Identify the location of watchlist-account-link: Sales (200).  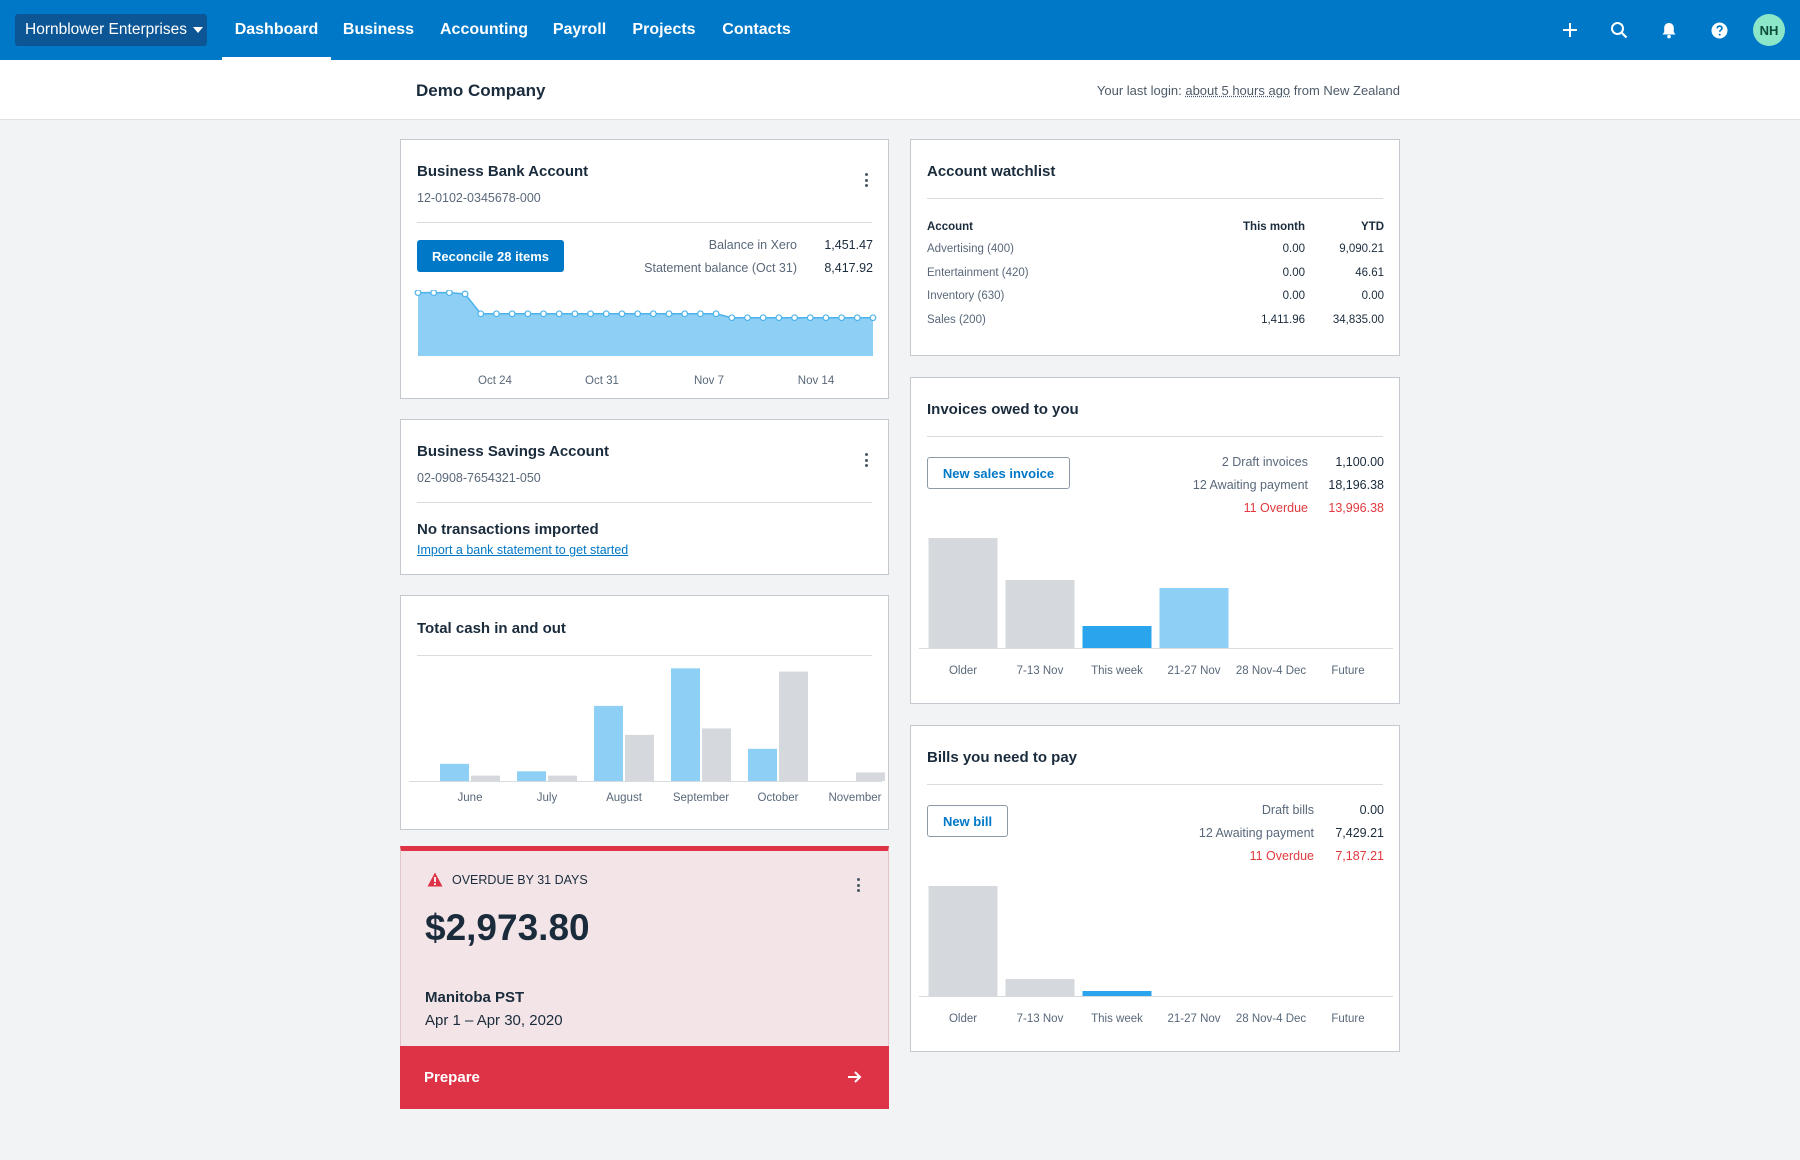
(956, 320).